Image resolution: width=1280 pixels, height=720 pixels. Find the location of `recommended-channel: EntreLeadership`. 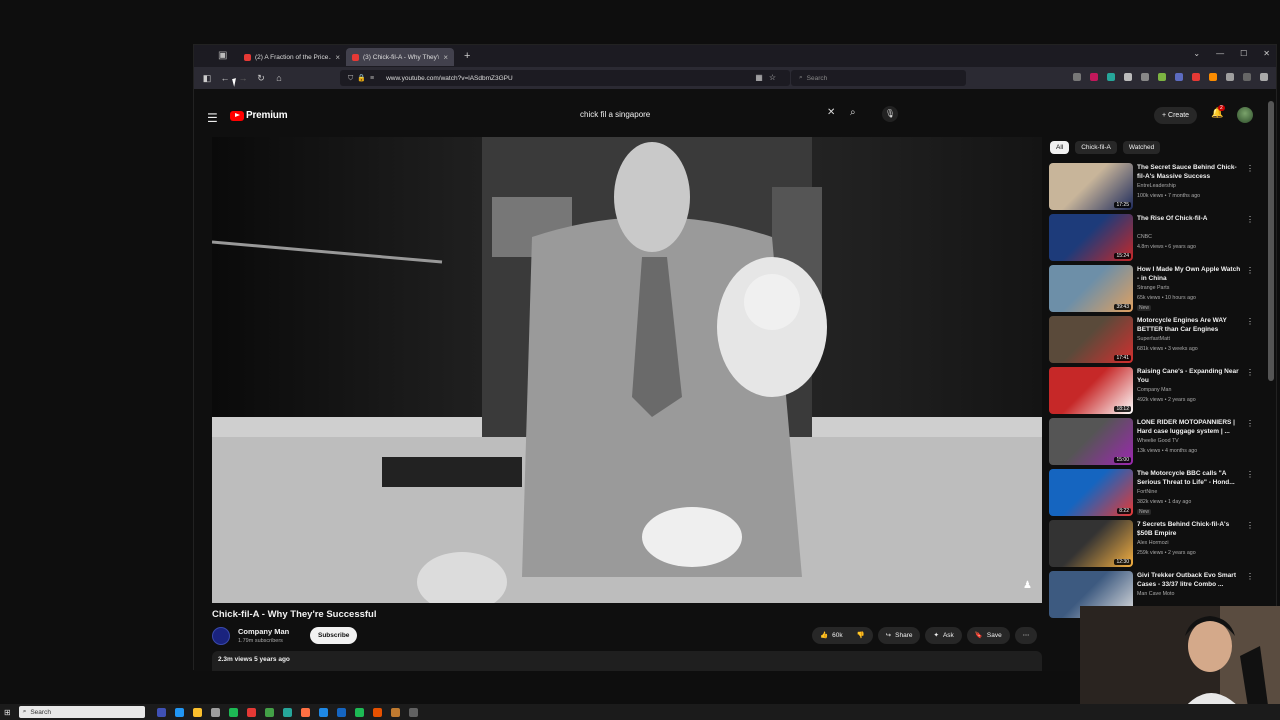

recommended-channel: EntreLeadership is located at coordinates (1156, 186).